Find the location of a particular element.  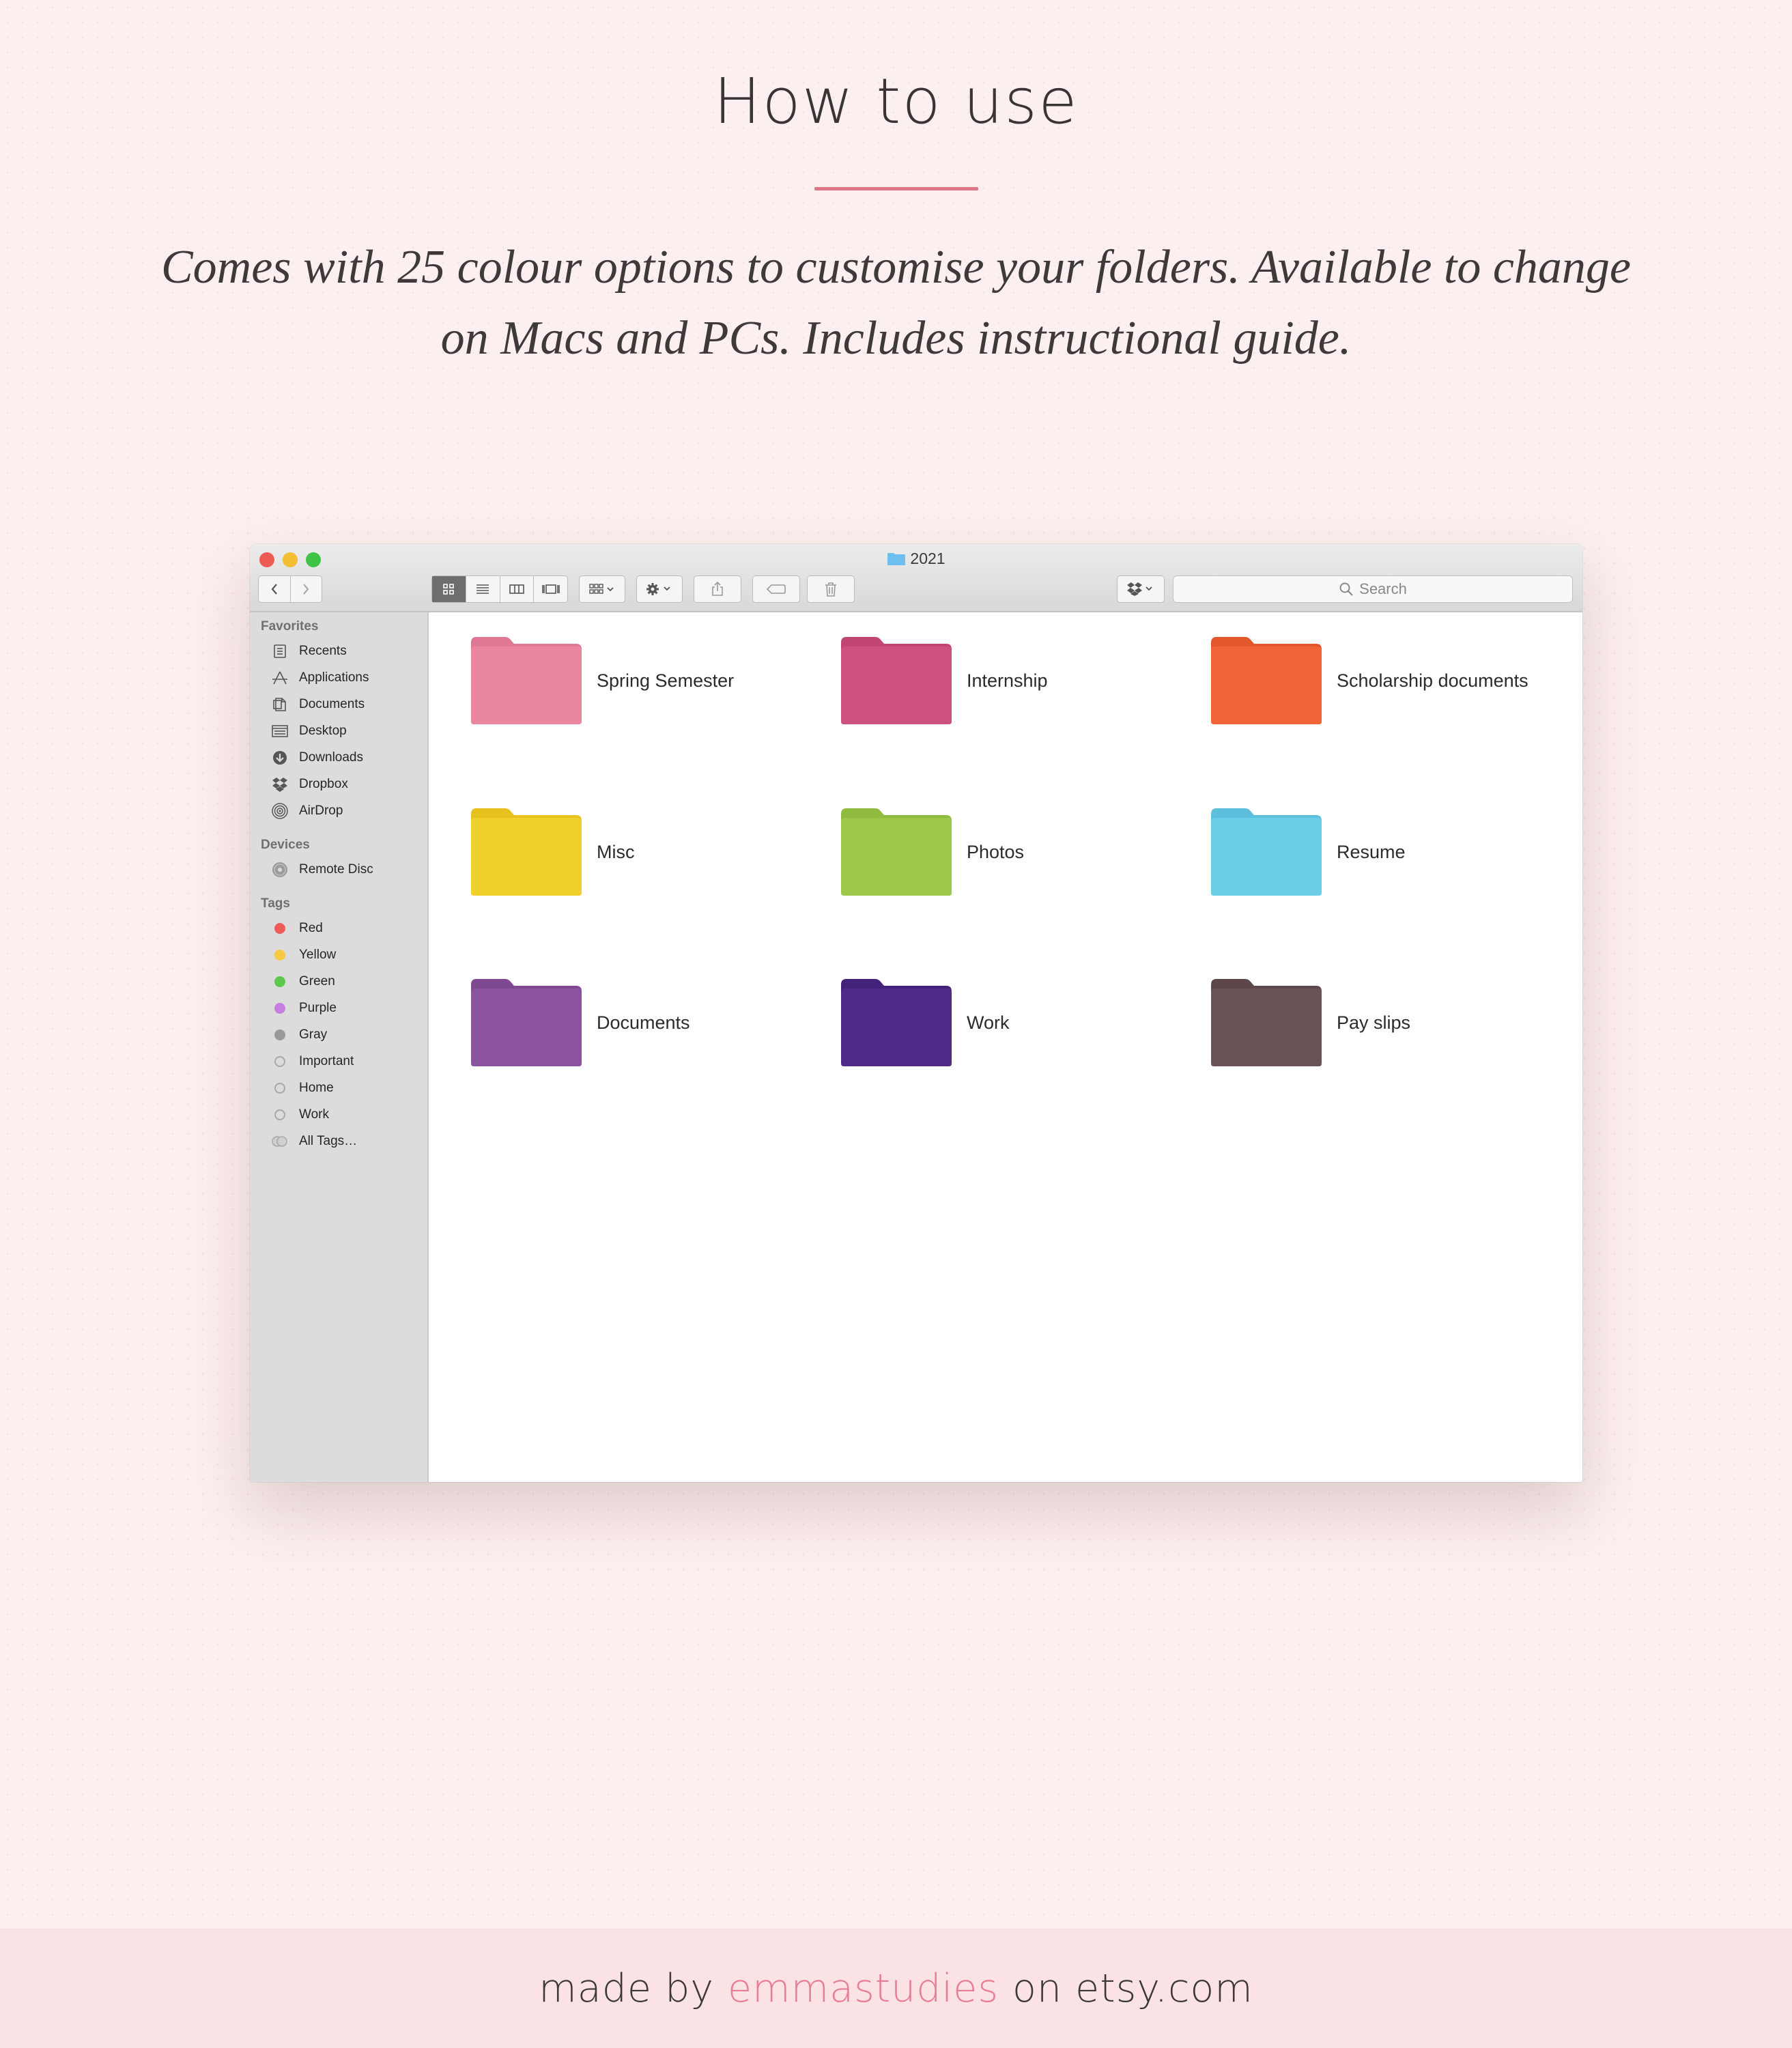

sidebar-tag-red: Red is located at coordinates (296, 928).